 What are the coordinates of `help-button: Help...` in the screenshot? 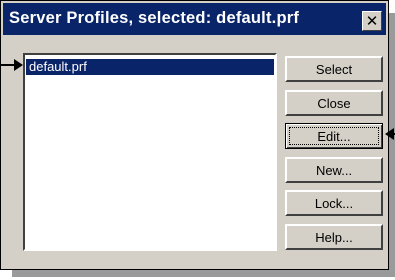 It's located at (334, 237).